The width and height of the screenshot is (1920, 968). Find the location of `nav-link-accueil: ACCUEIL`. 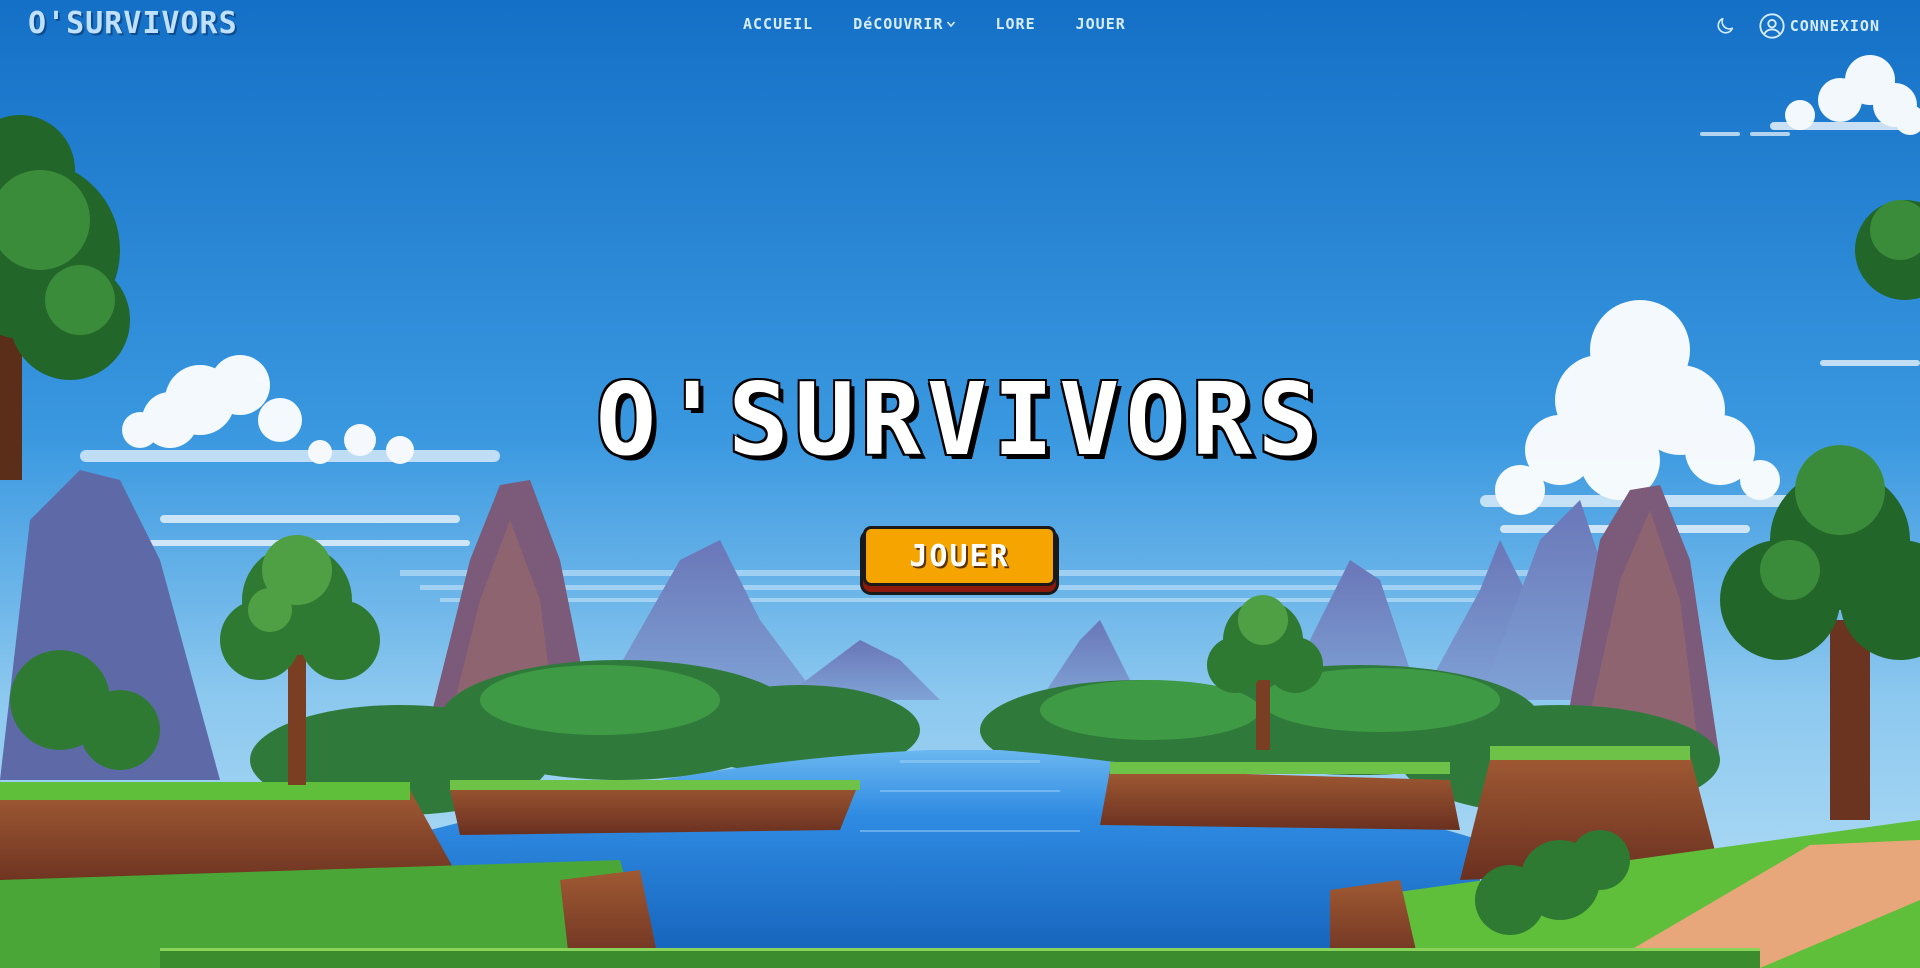

nav-link-accueil: ACCUEIL is located at coordinates (778, 24).